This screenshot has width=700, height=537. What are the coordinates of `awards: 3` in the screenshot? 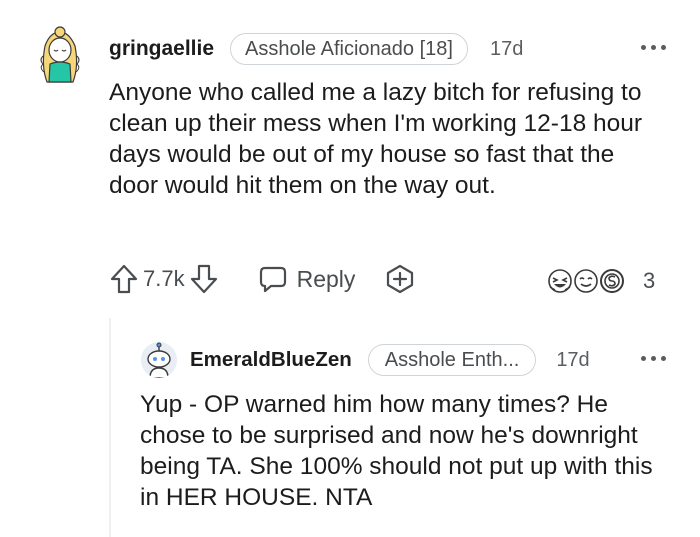 It's located at (601, 281).